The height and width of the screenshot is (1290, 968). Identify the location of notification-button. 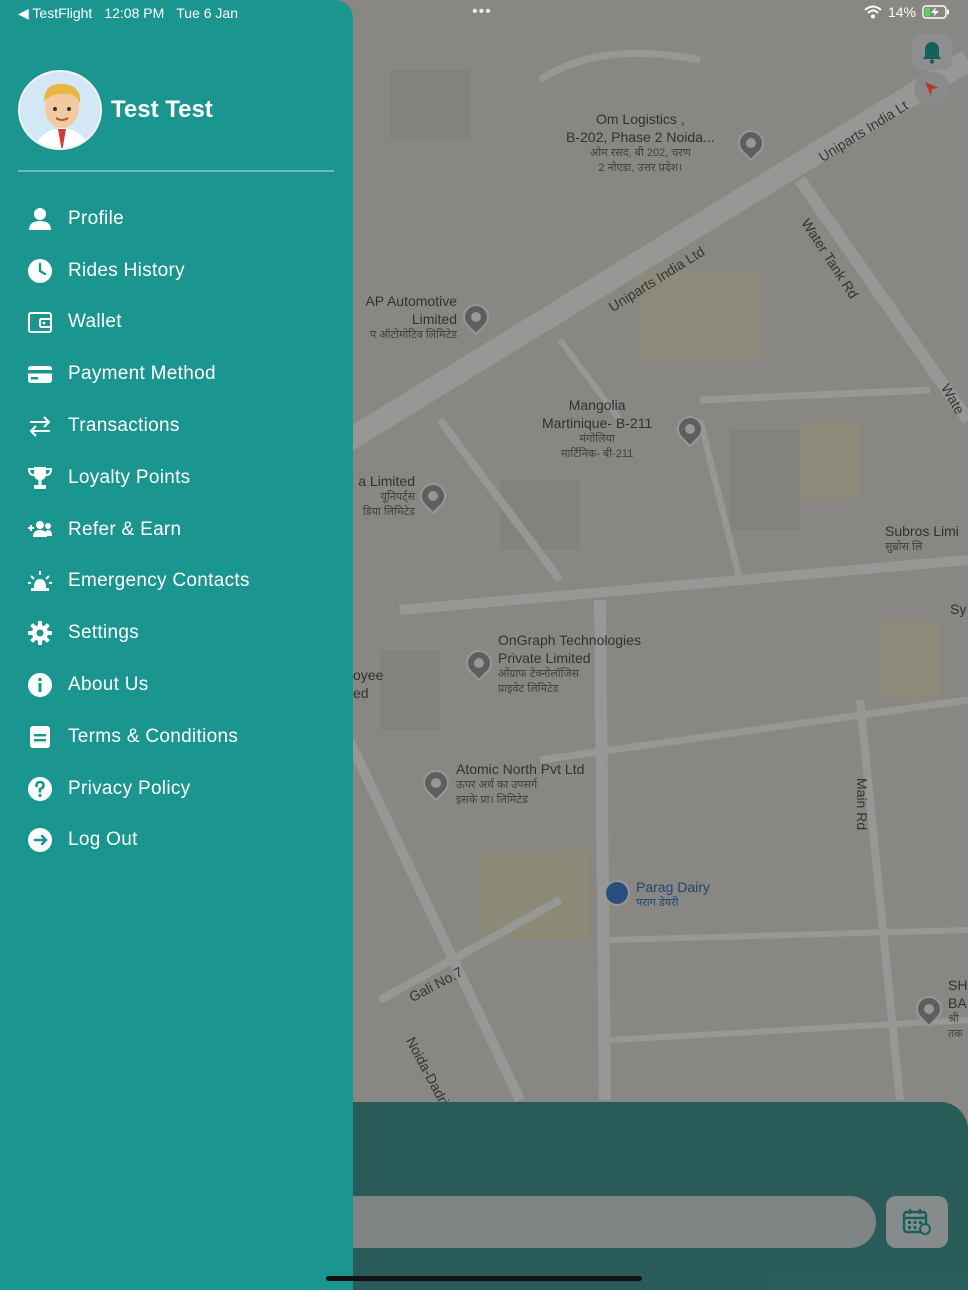
(932, 52).